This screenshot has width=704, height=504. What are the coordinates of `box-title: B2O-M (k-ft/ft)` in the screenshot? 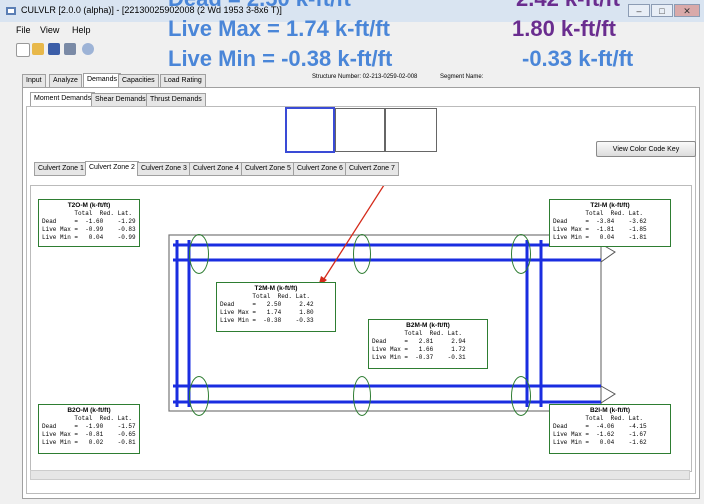 It's located at (89, 410).